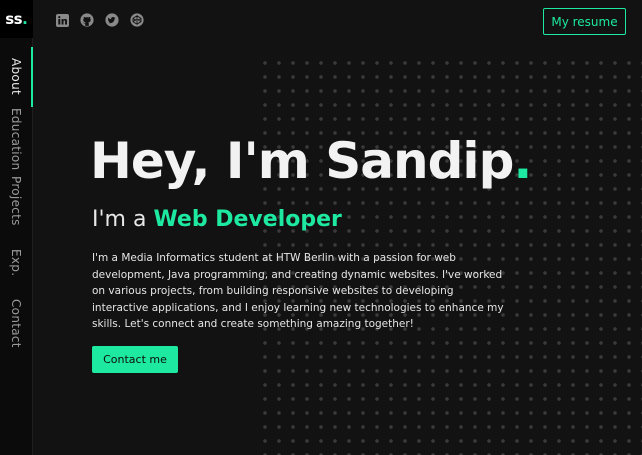  I want to click on hero-subtitle: I'm a Web Developer, so click(217, 219).